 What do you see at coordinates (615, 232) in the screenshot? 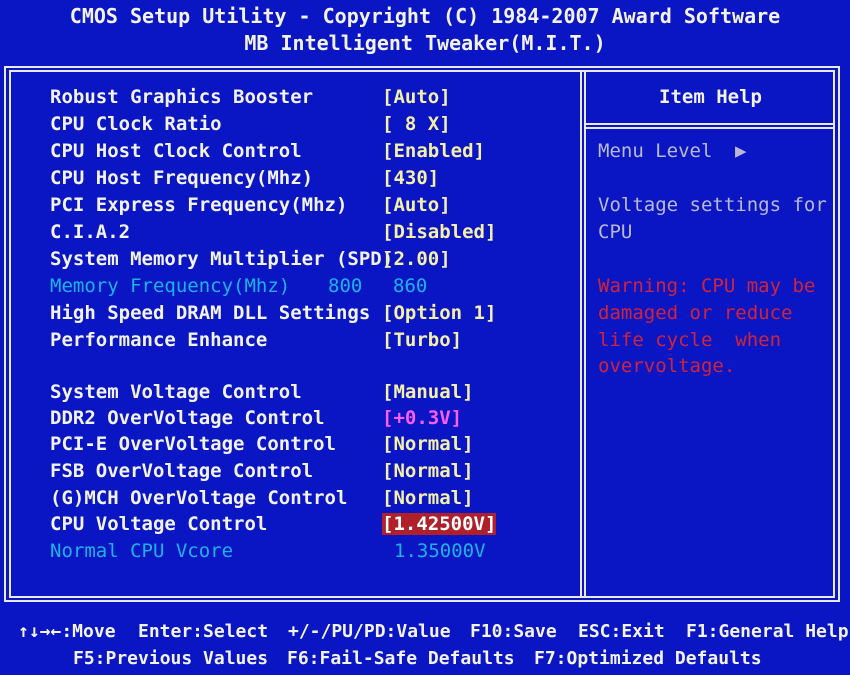
I see `help-description-line: CPU` at bounding box center [615, 232].